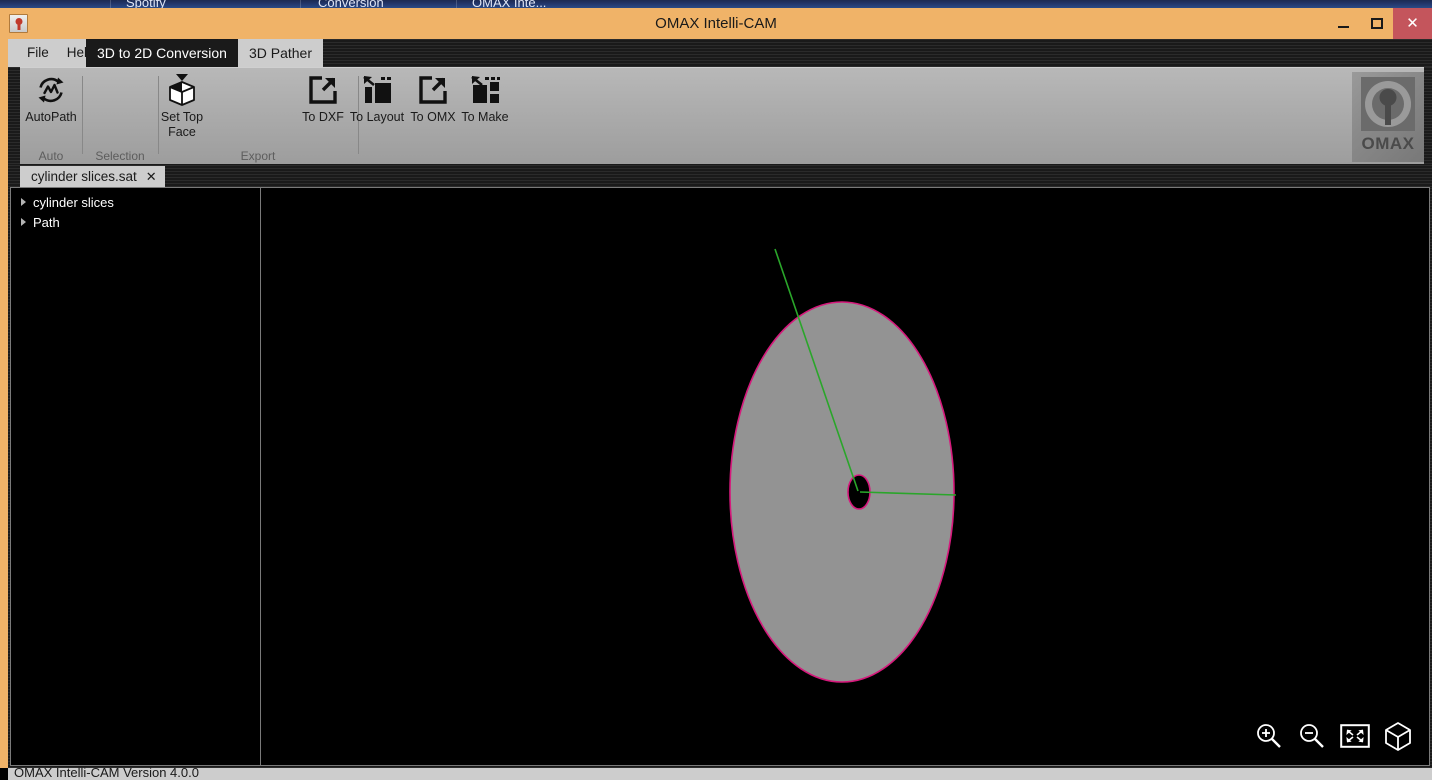  Describe the element at coordinates (1398, 736) in the screenshot. I see `isometric-view-icon` at that location.